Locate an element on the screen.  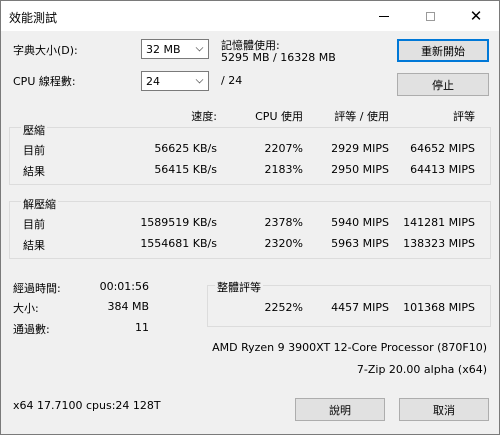
compress-result-rating-usage: 2950 MIPS is located at coordinates (360, 169).